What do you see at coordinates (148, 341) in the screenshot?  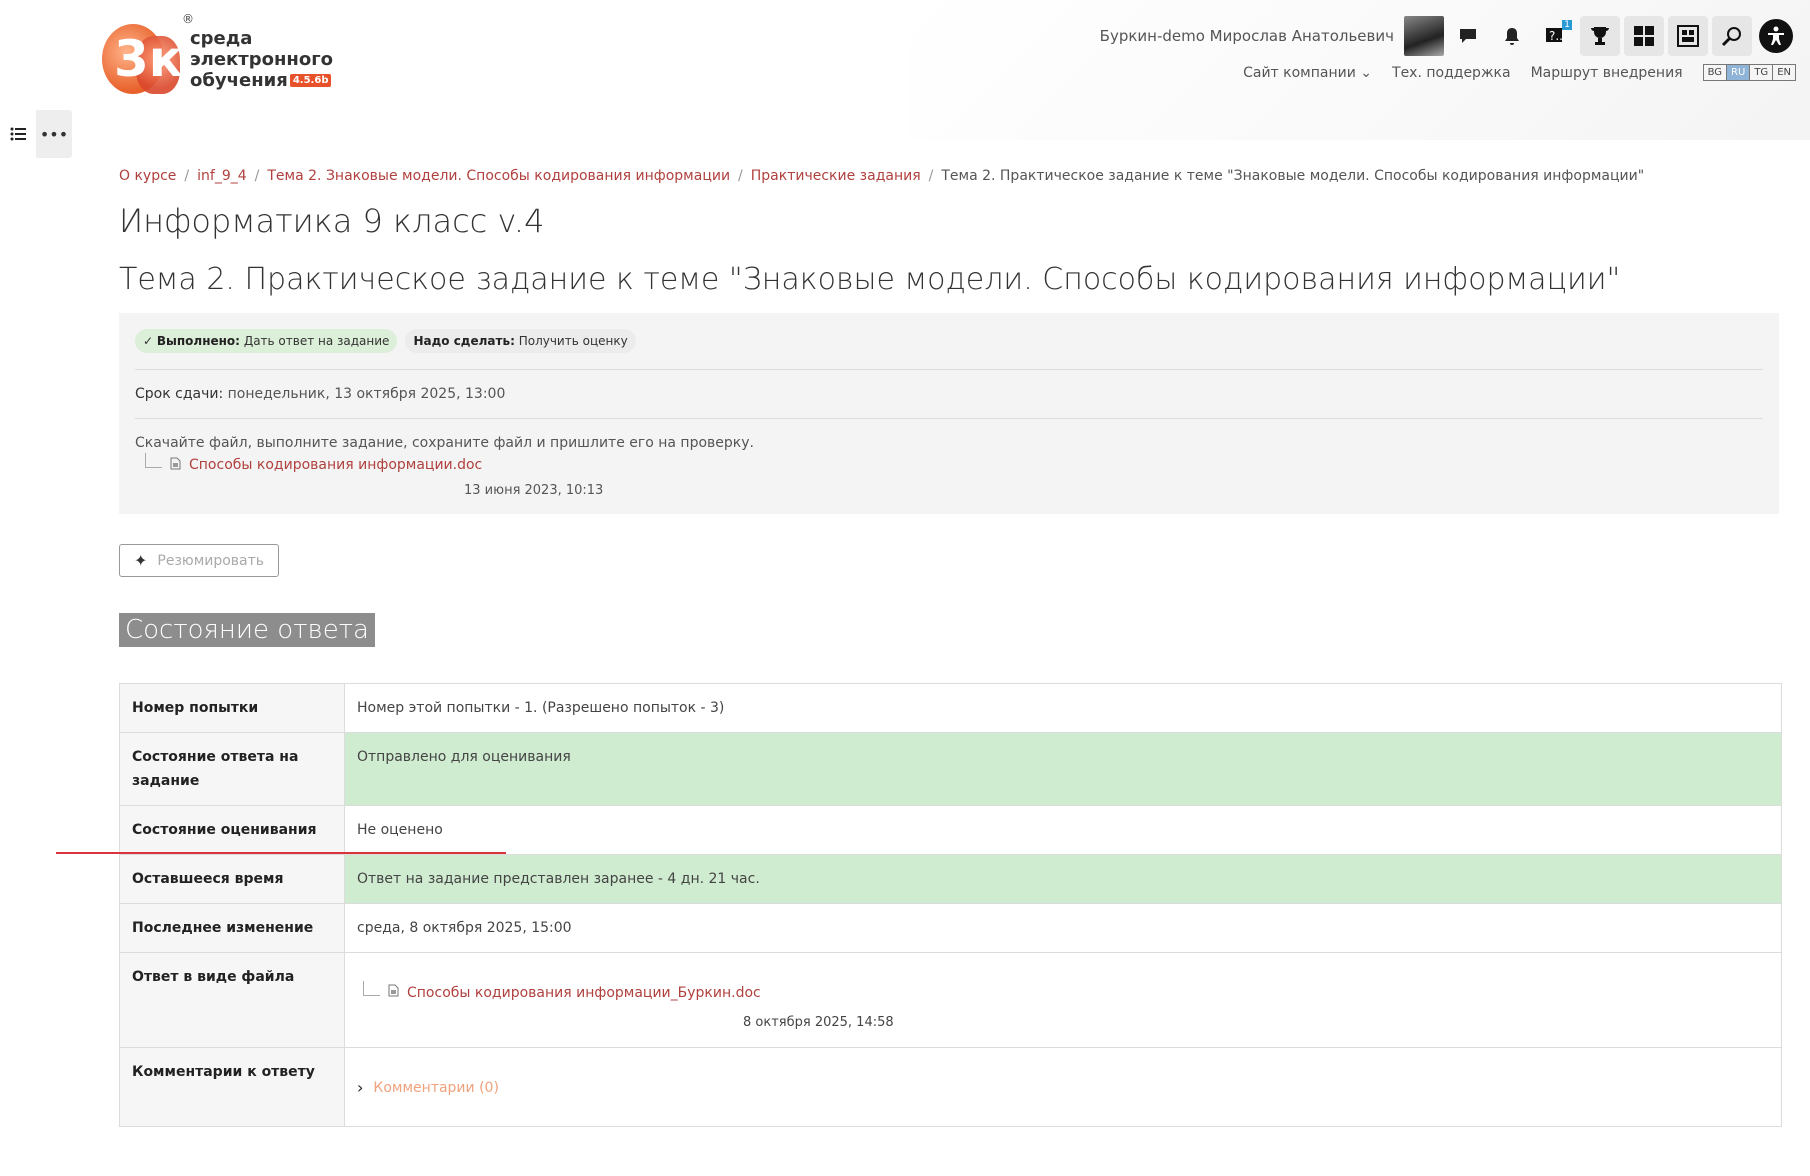 I see `check-icon: ✓` at bounding box center [148, 341].